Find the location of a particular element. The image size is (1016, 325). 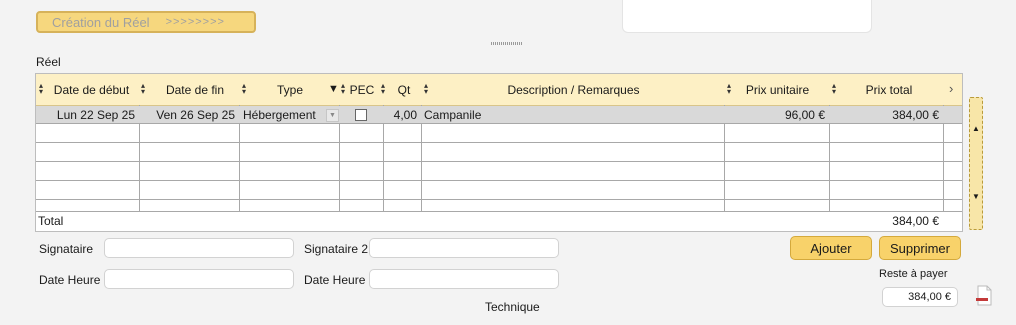

total-row: Total 384,00 € is located at coordinates (499, 221).